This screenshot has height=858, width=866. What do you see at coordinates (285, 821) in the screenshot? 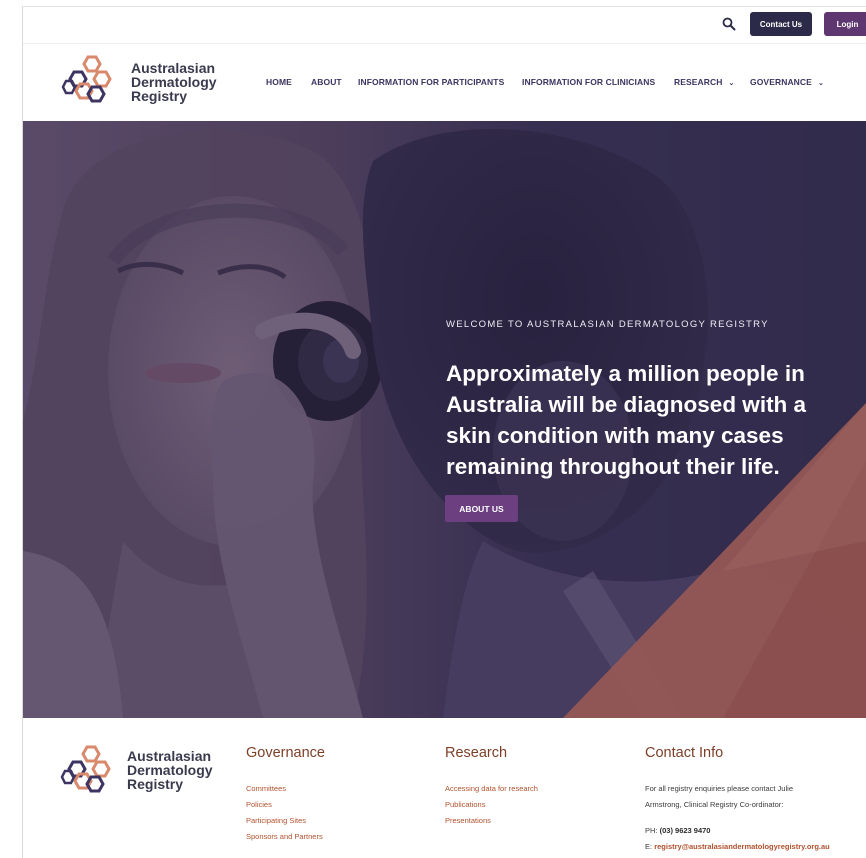
I see `footer-link-participating-sites: Participating Sites` at bounding box center [285, 821].